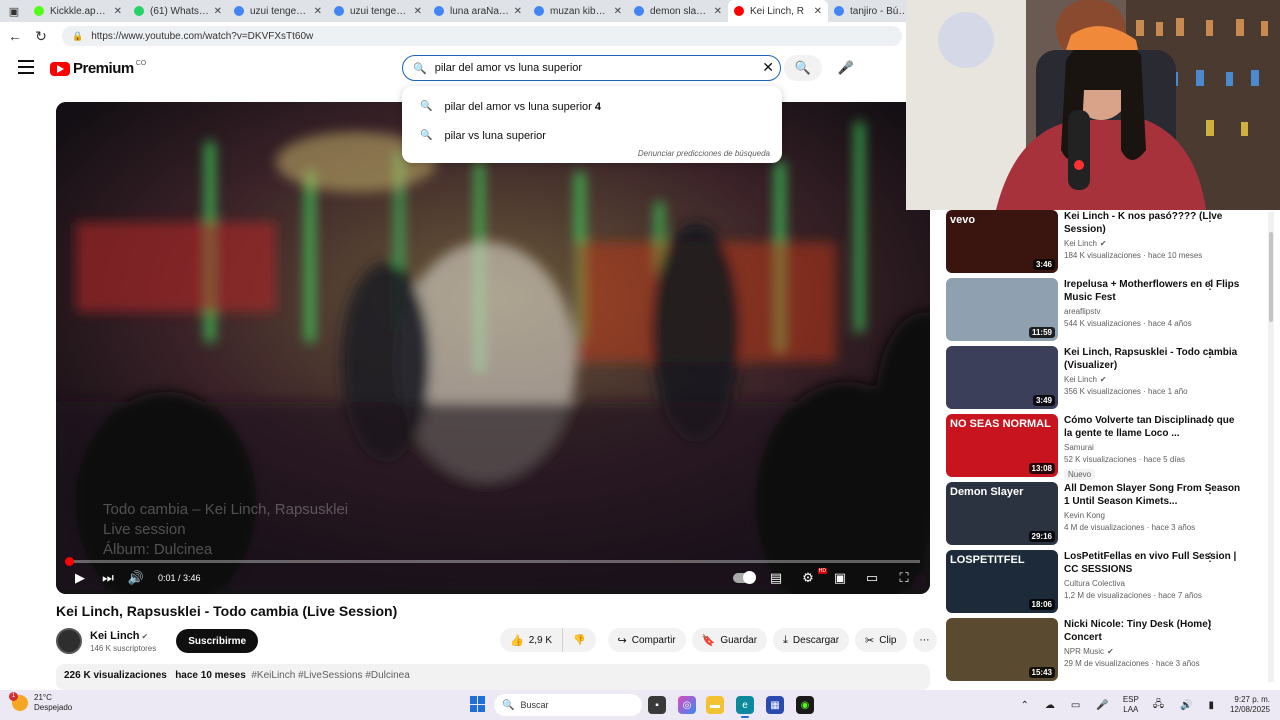  What do you see at coordinates (809, 578) in the screenshot?
I see `settings-icon: ⚙ HD` at bounding box center [809, 578].